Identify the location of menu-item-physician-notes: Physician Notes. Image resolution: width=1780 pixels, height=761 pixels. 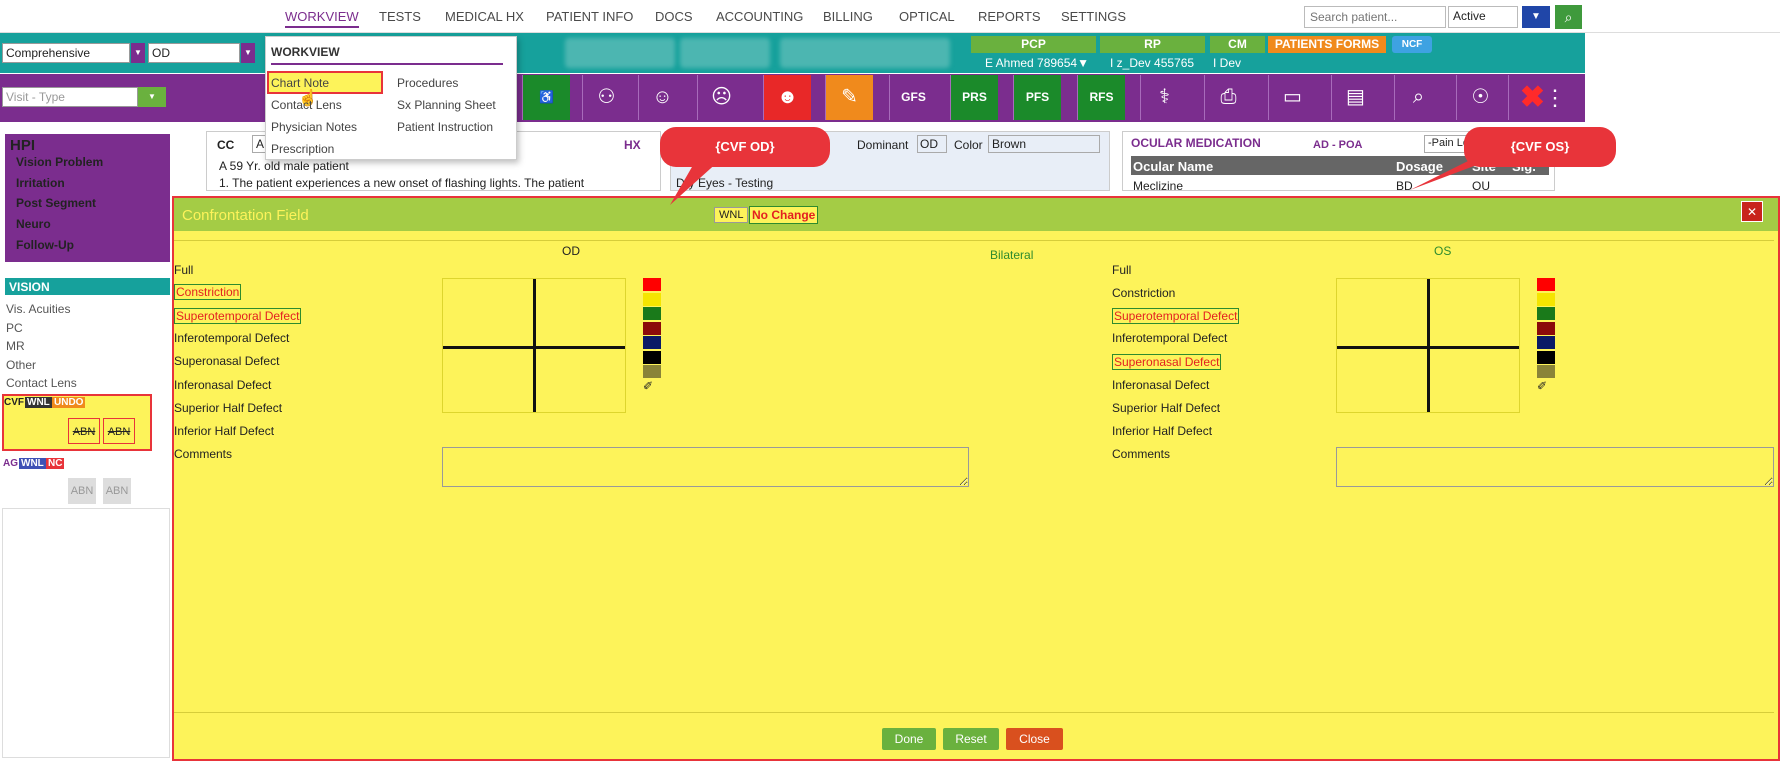
(314, 127).